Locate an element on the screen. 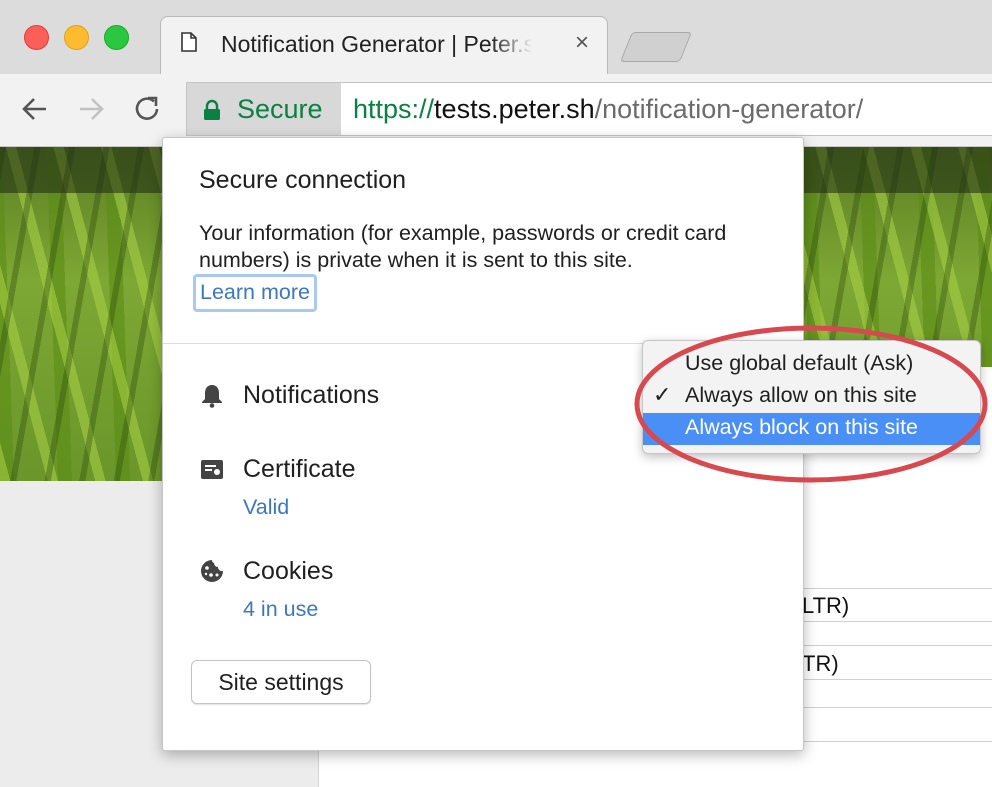 This screenshot has height=787, width=992. reload-icon is located at coordinates (147, 108).